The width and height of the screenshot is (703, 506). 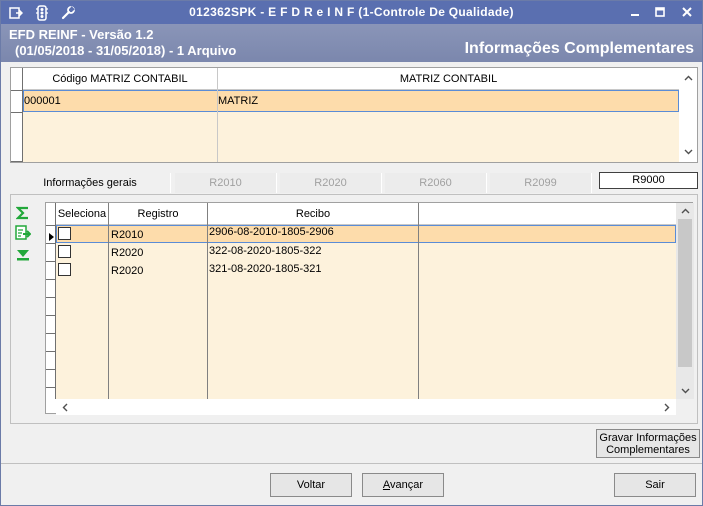 I want to click on scrollbar-corner, so click(x=685, y=407).